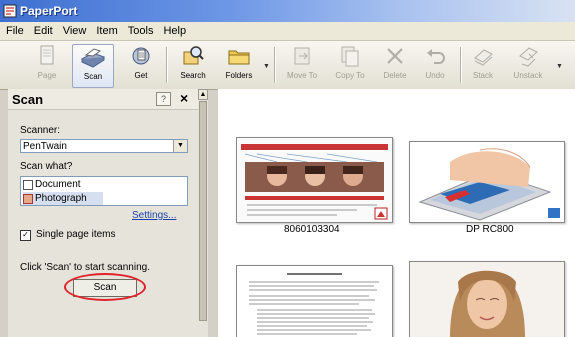 This screenshot has height=337, width=575. I want to click on chevron-down-icon: ▼, so click(180, 146).